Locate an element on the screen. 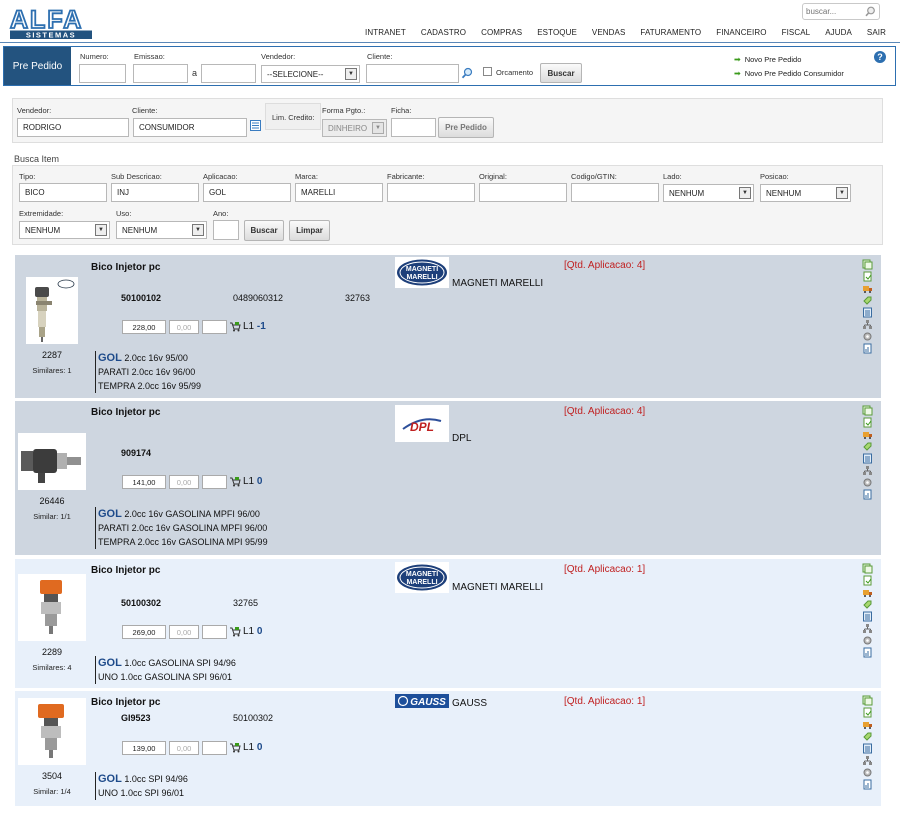 The width and height of the screenshot is (900, 828). price-input: 141,00 is located at coordinates (144, 482).